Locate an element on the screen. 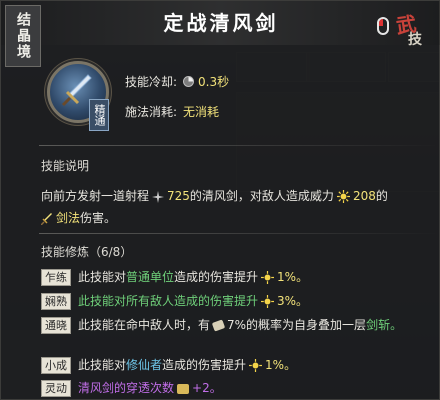 This screenshot has width=440, height=400. modifier-text: 此技能对所有敌人造成的伤害提升 3%。 is located at coordinates (193, 301).